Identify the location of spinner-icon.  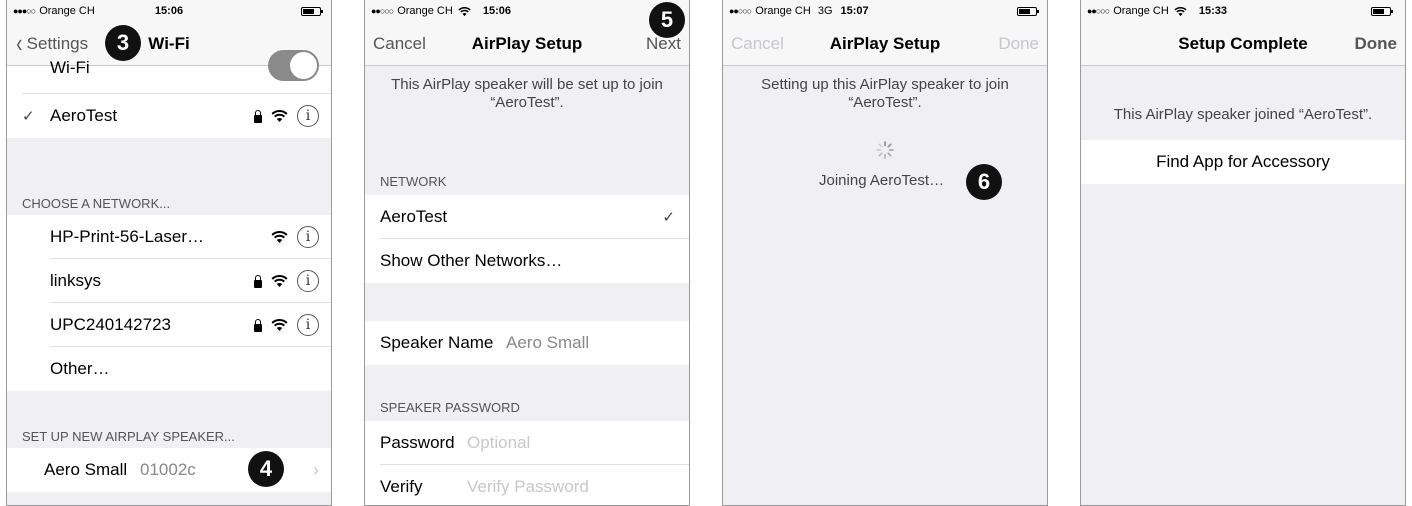
(885, 150).